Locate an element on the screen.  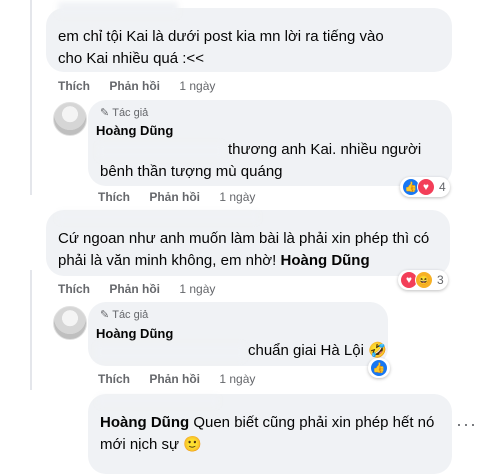
comment-actions-1: Thích Phản hồi 1 ngày is located at coordinates (144, 86).